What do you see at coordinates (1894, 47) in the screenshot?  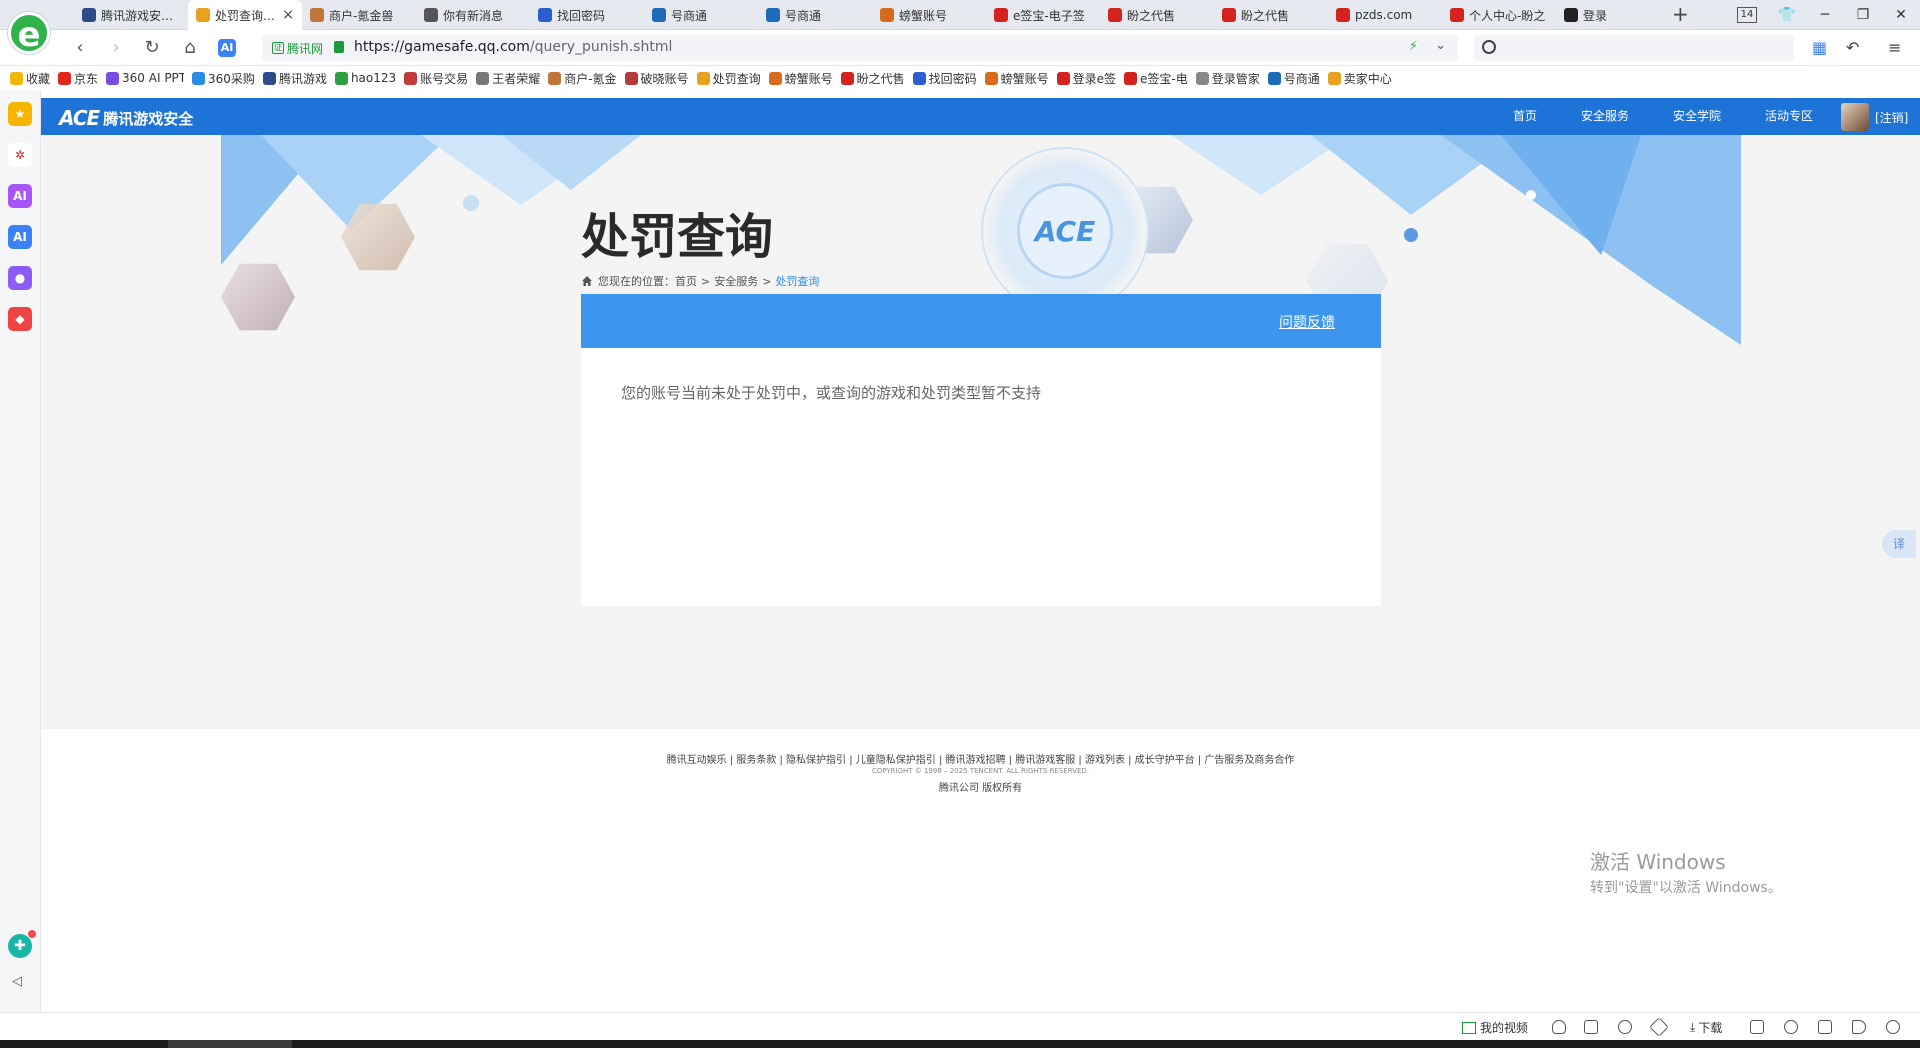 I see `menu-icon: ≡` at bounding box center [1894, 47].